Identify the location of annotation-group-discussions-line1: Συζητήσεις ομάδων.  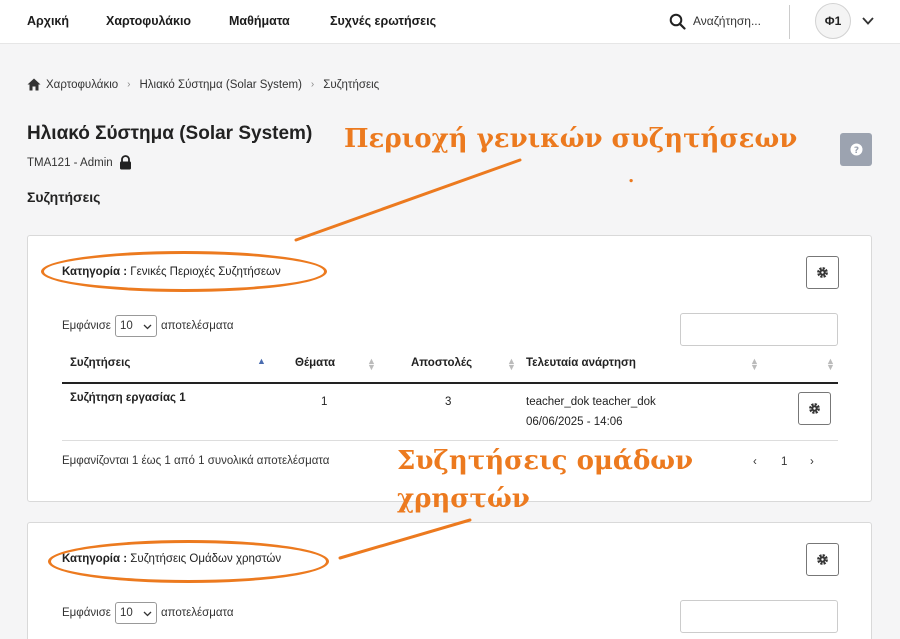
(545, 461).